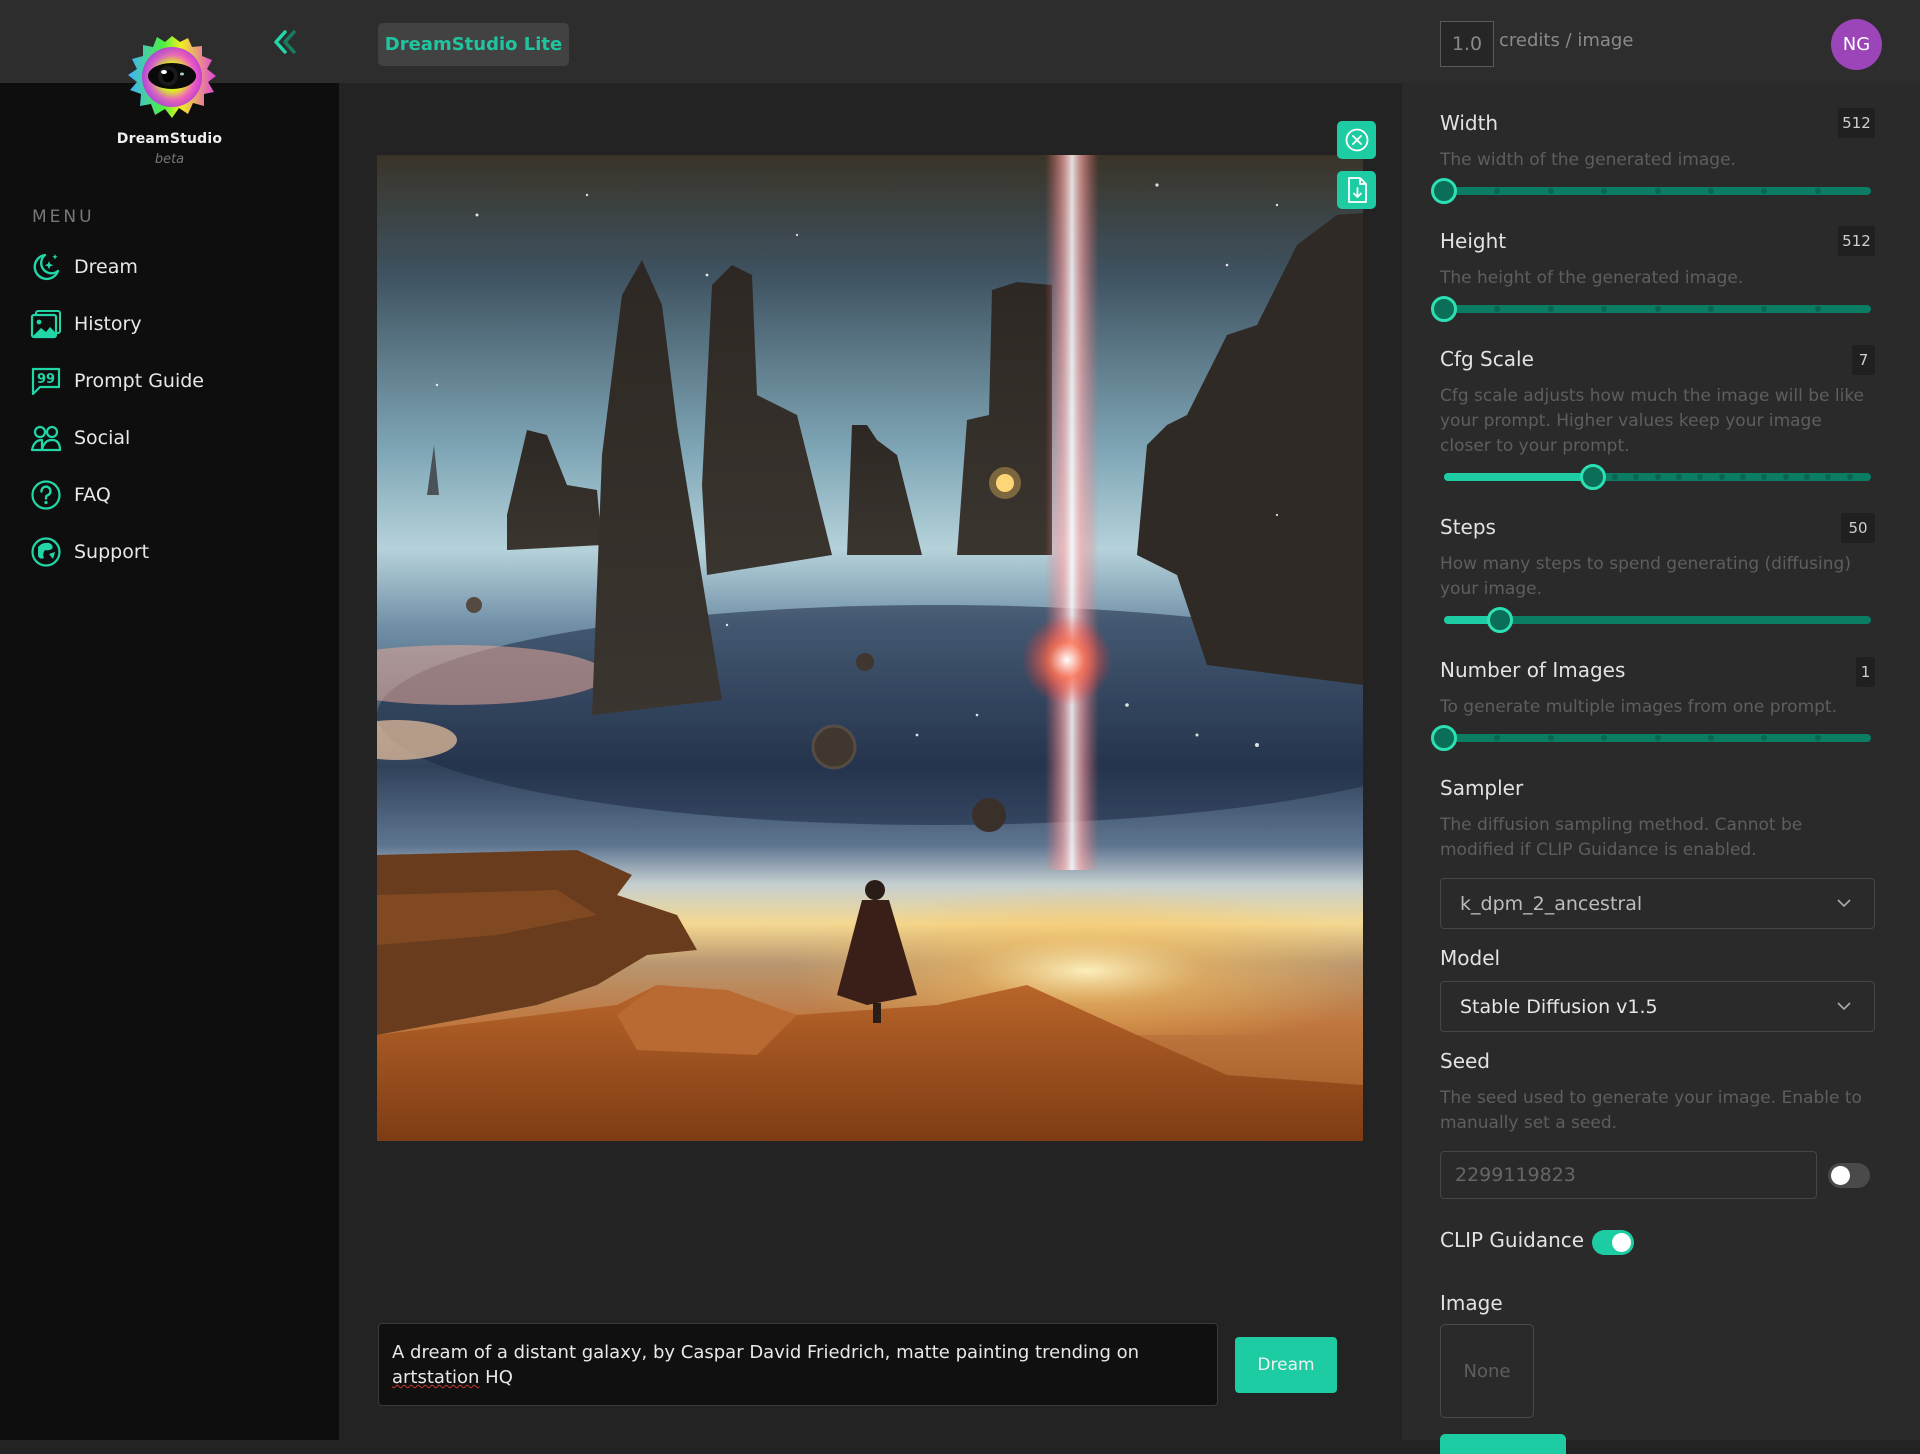  I want to click on sidebar-item-support: Support, so click(89, 552).